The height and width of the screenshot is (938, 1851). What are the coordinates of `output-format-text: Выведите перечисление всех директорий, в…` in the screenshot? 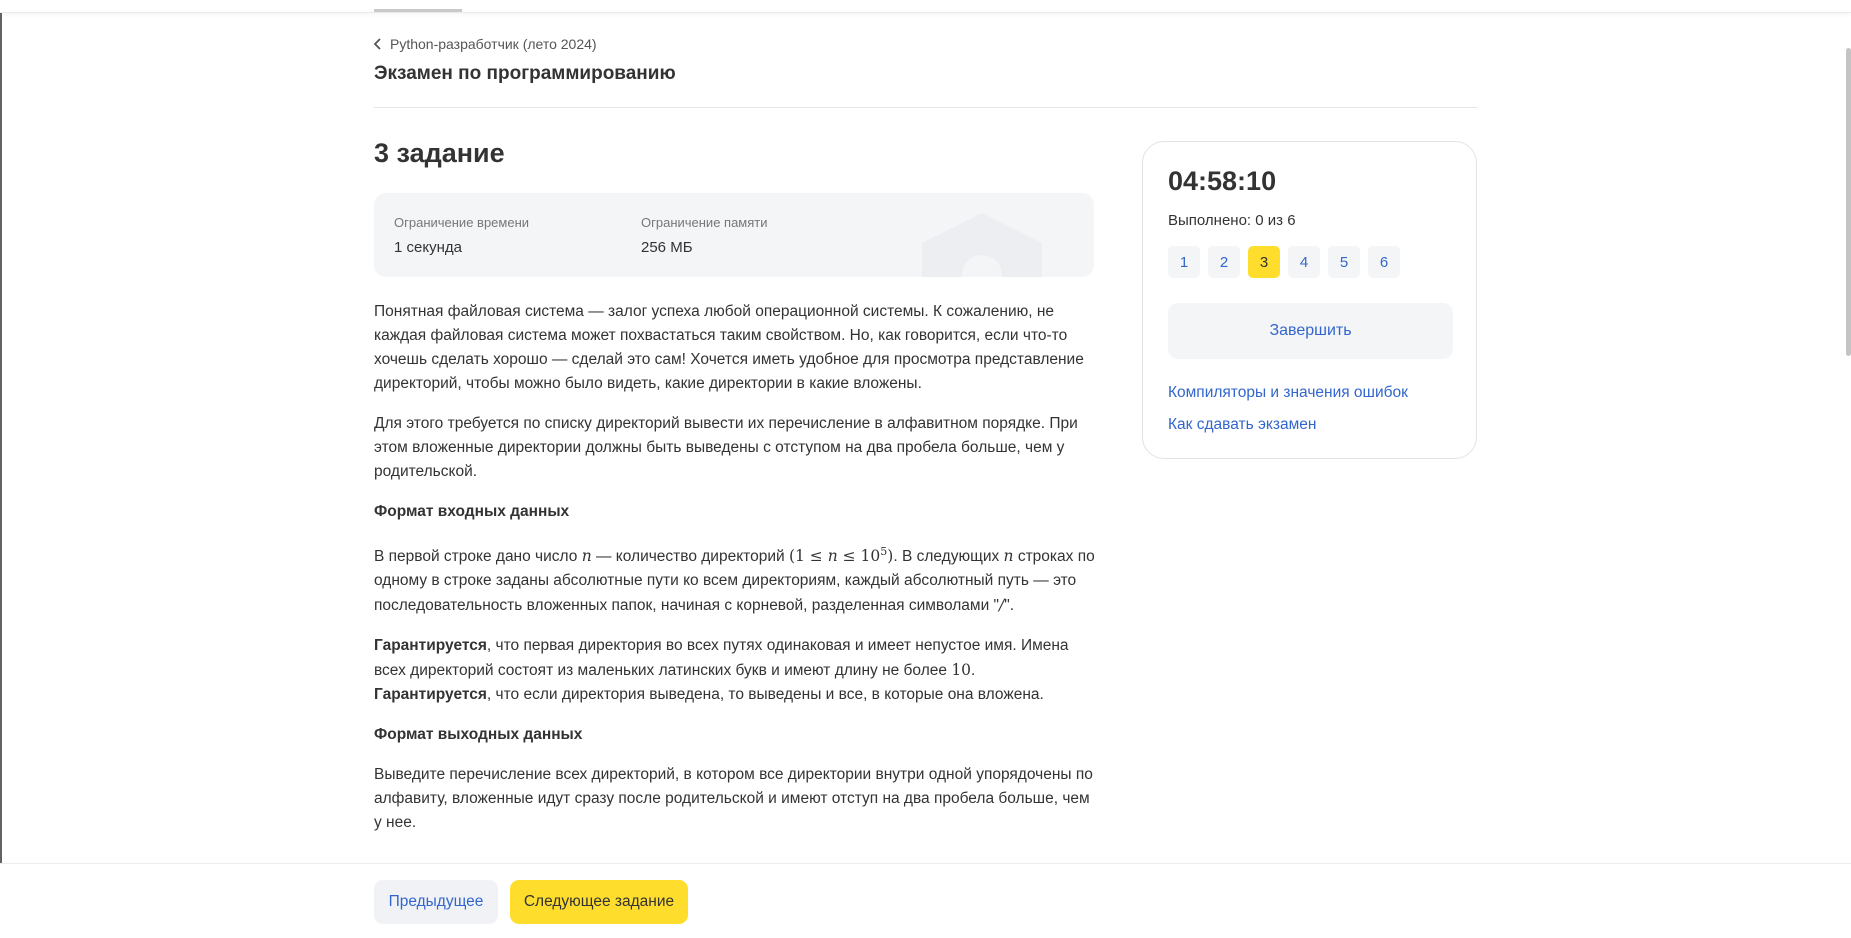 It's located at (733, 799).